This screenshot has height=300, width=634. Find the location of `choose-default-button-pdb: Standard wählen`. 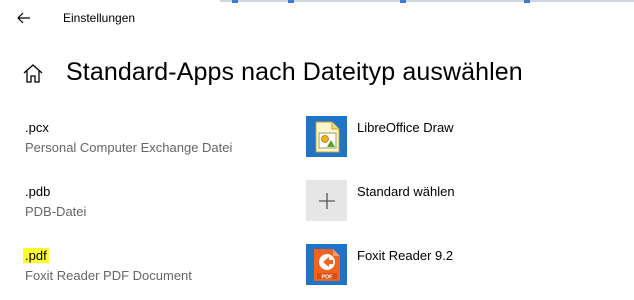

choose-default-button-pdb: Standard wählen is located at coordinates (431, 202).